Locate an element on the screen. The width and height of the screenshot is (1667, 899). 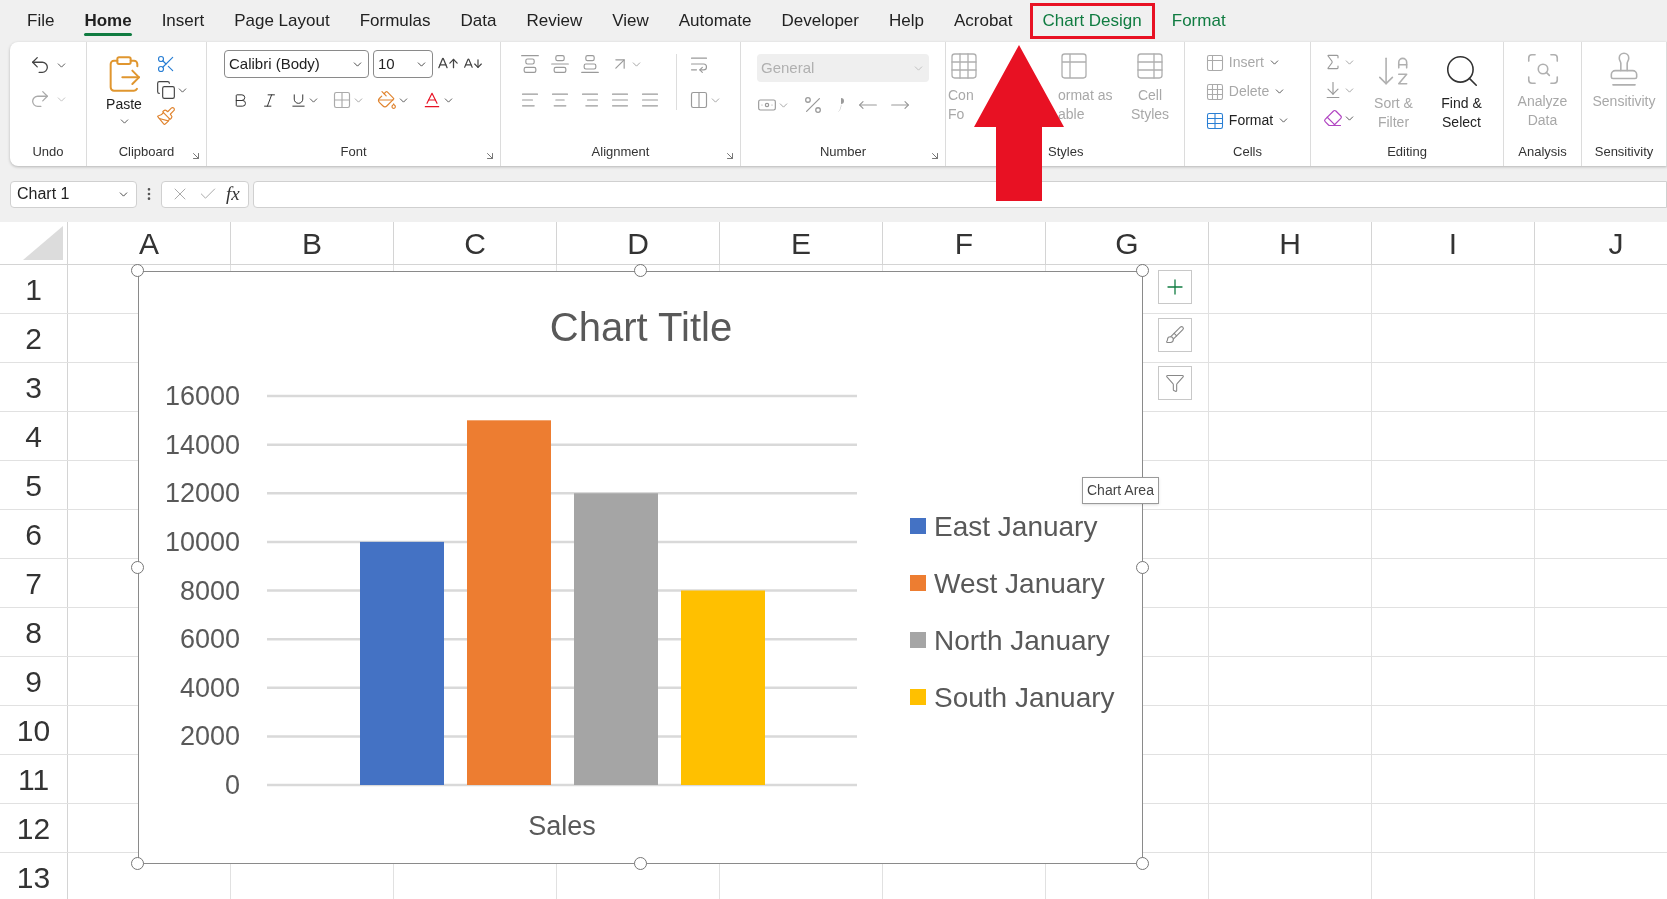
axis-tick-label: 4000 is located at coordinates (209, 687).